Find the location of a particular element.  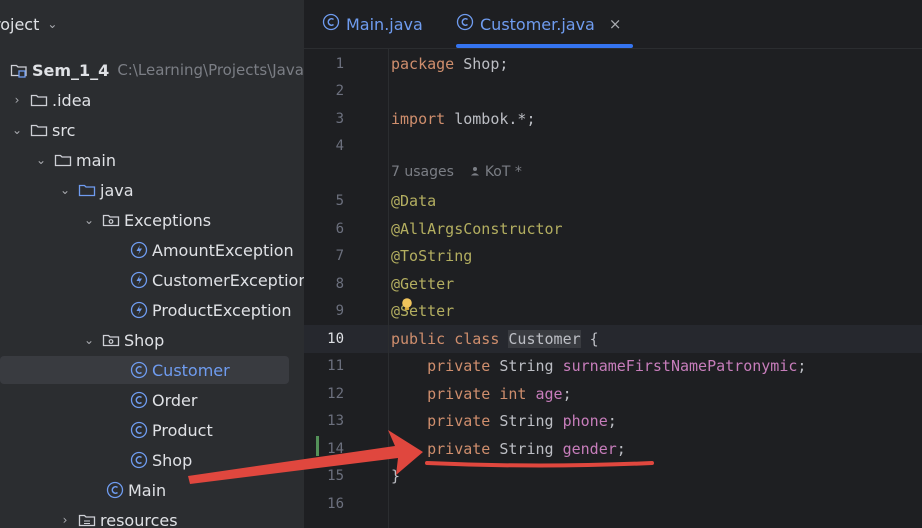

tree-item-customer: Customer is located at coordinates (152, 370).